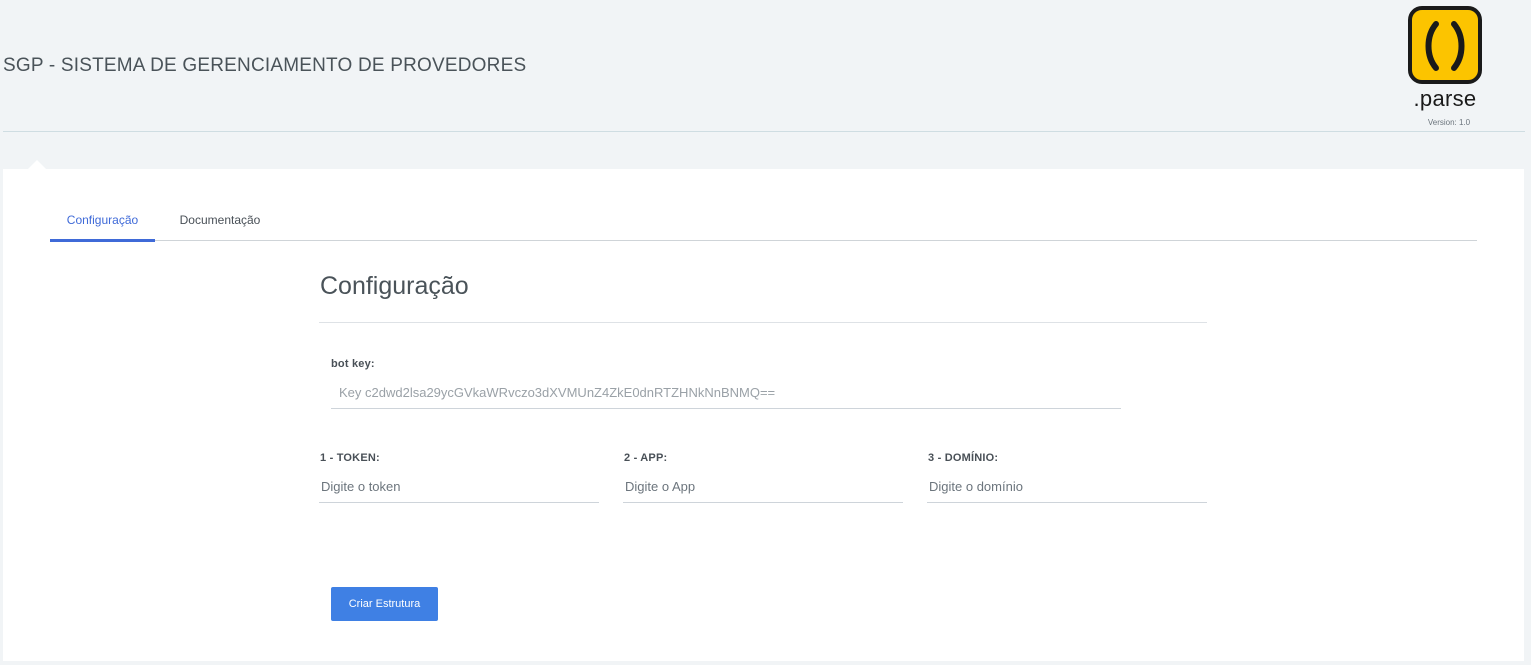 Image resolution: width=1531 pixels, height=665 pixels. I want to click on tab-bar: Configuração Documentação, so click(763, 220).